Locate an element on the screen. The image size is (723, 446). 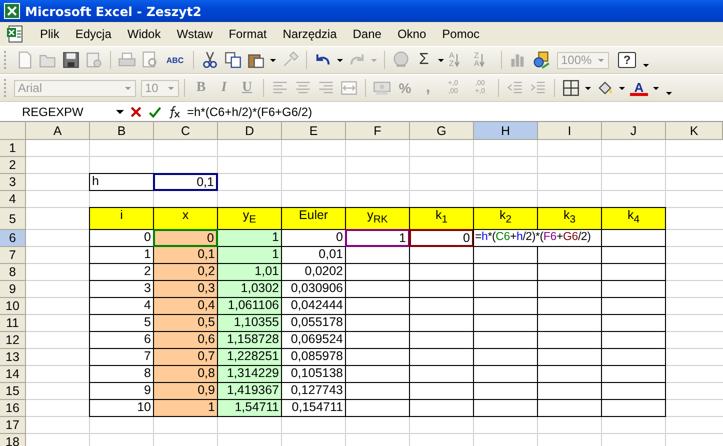
name-box: REGEXPW is located at coordinates (62, 111).